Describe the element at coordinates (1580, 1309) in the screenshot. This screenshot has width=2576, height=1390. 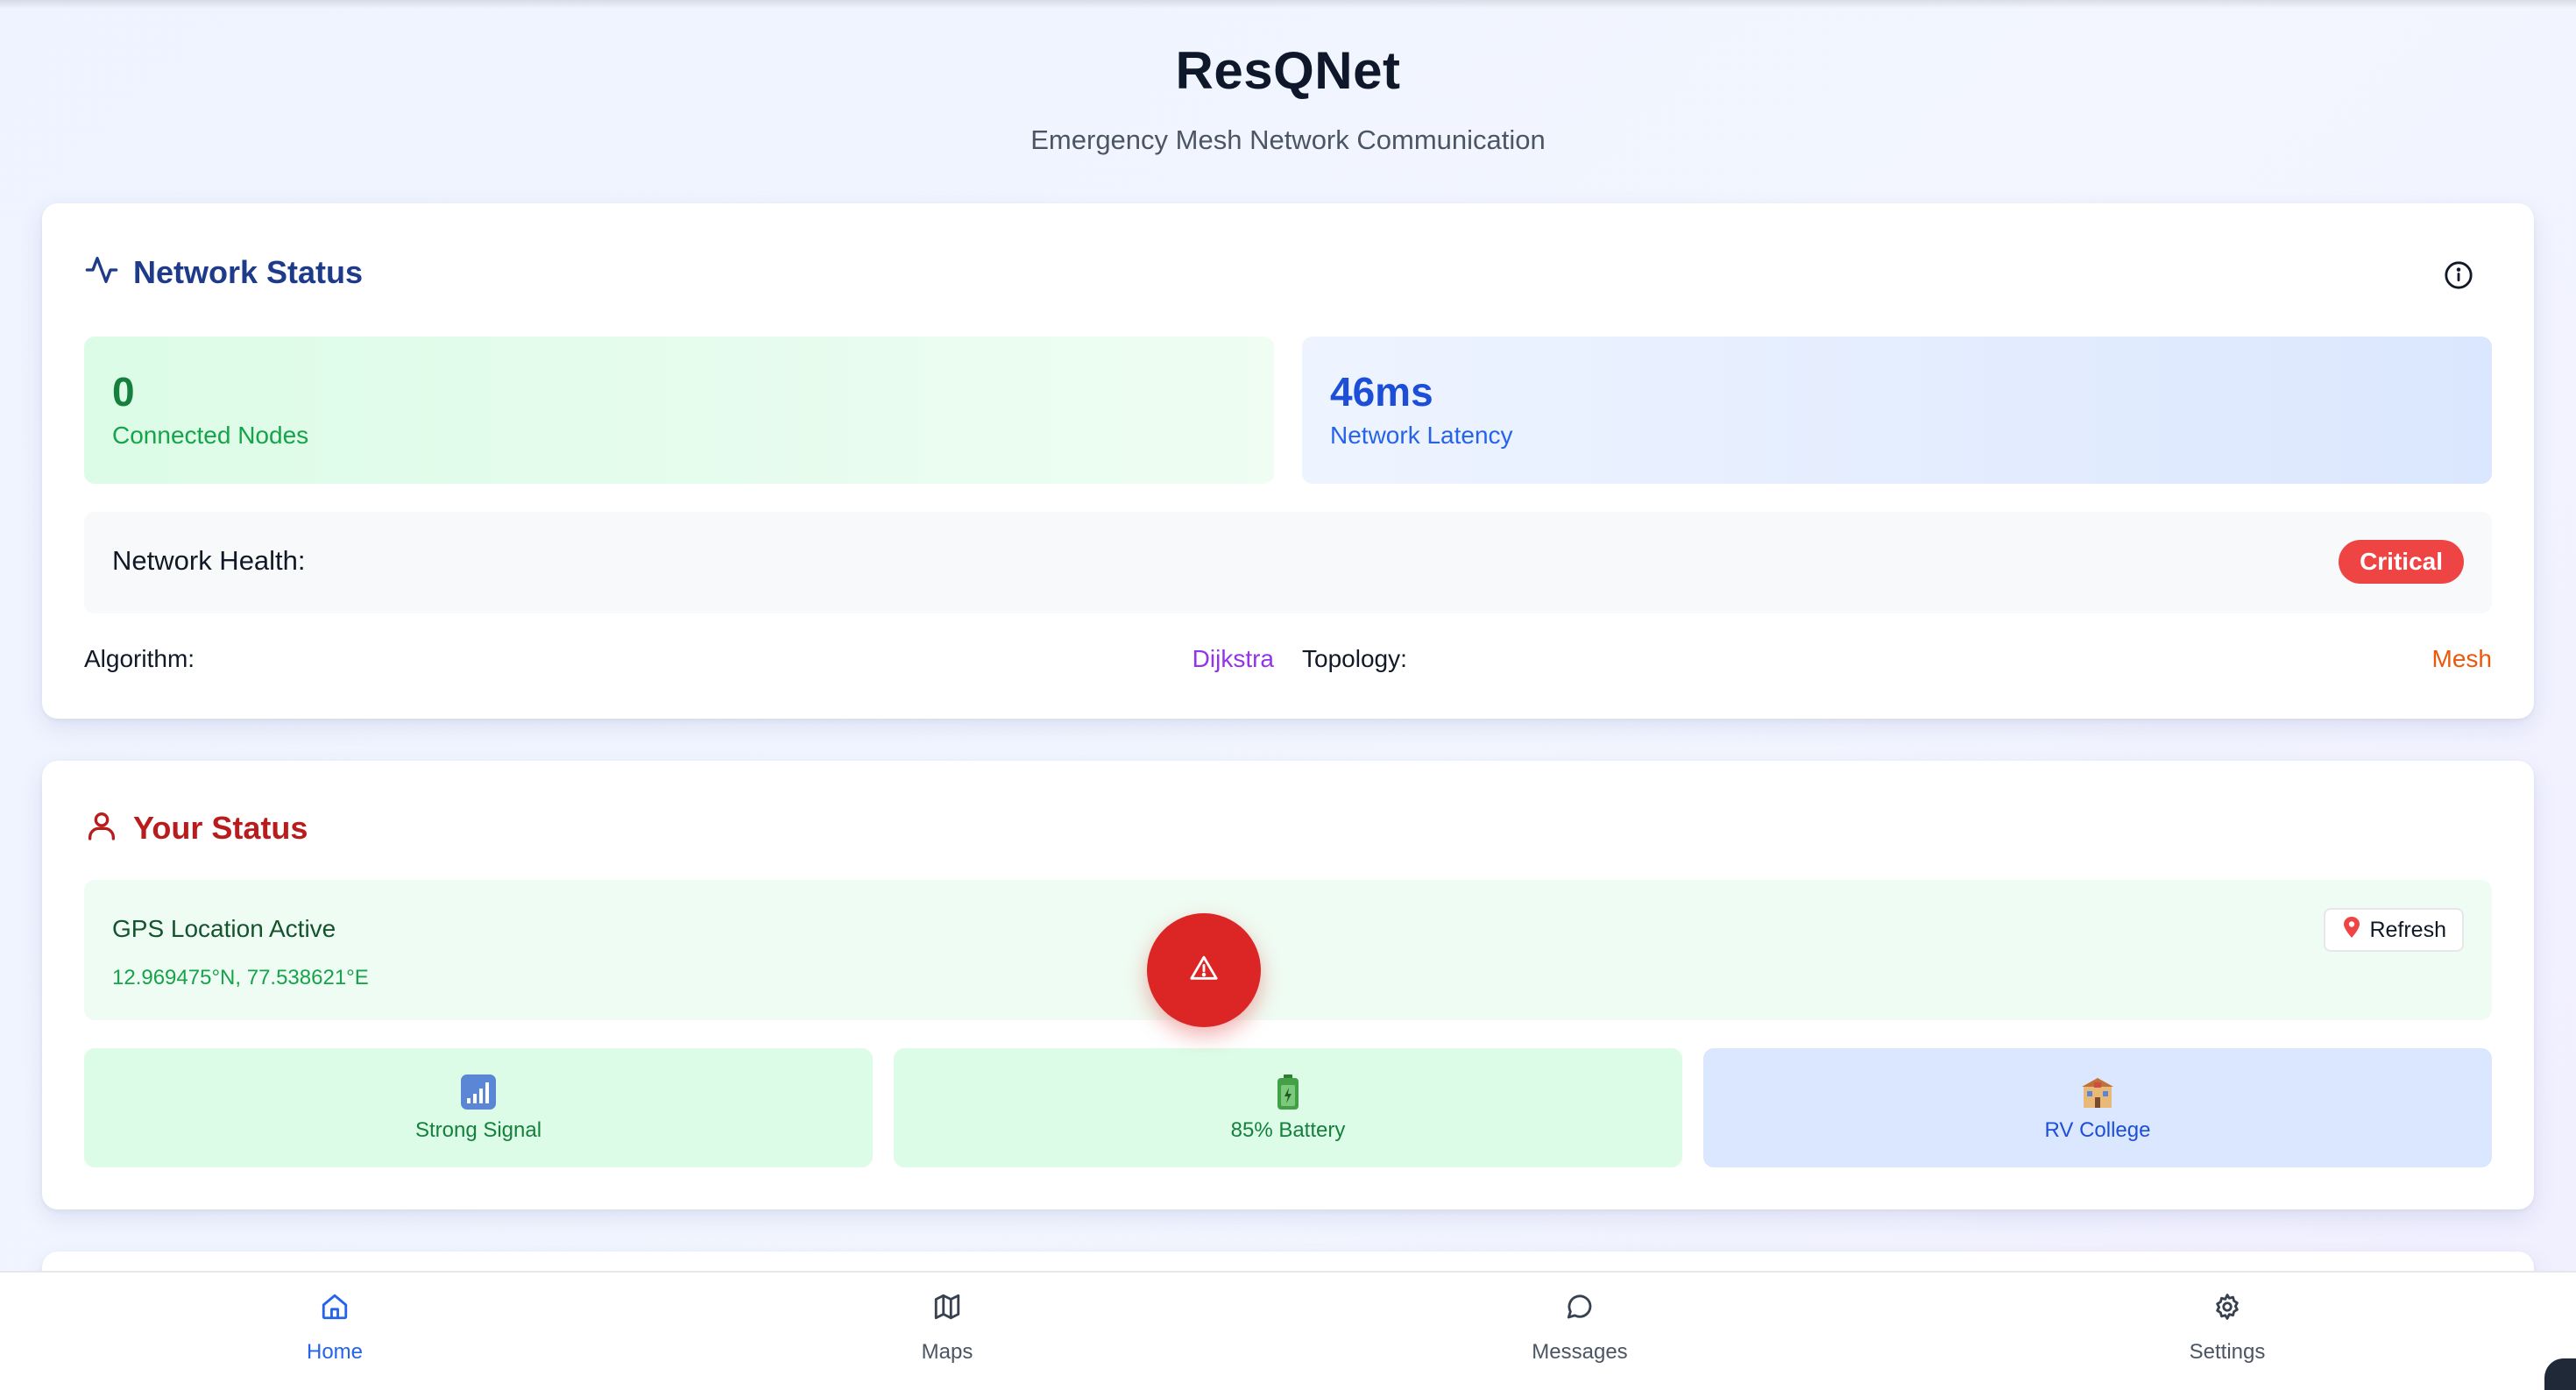
I see `message-icon` at that location.